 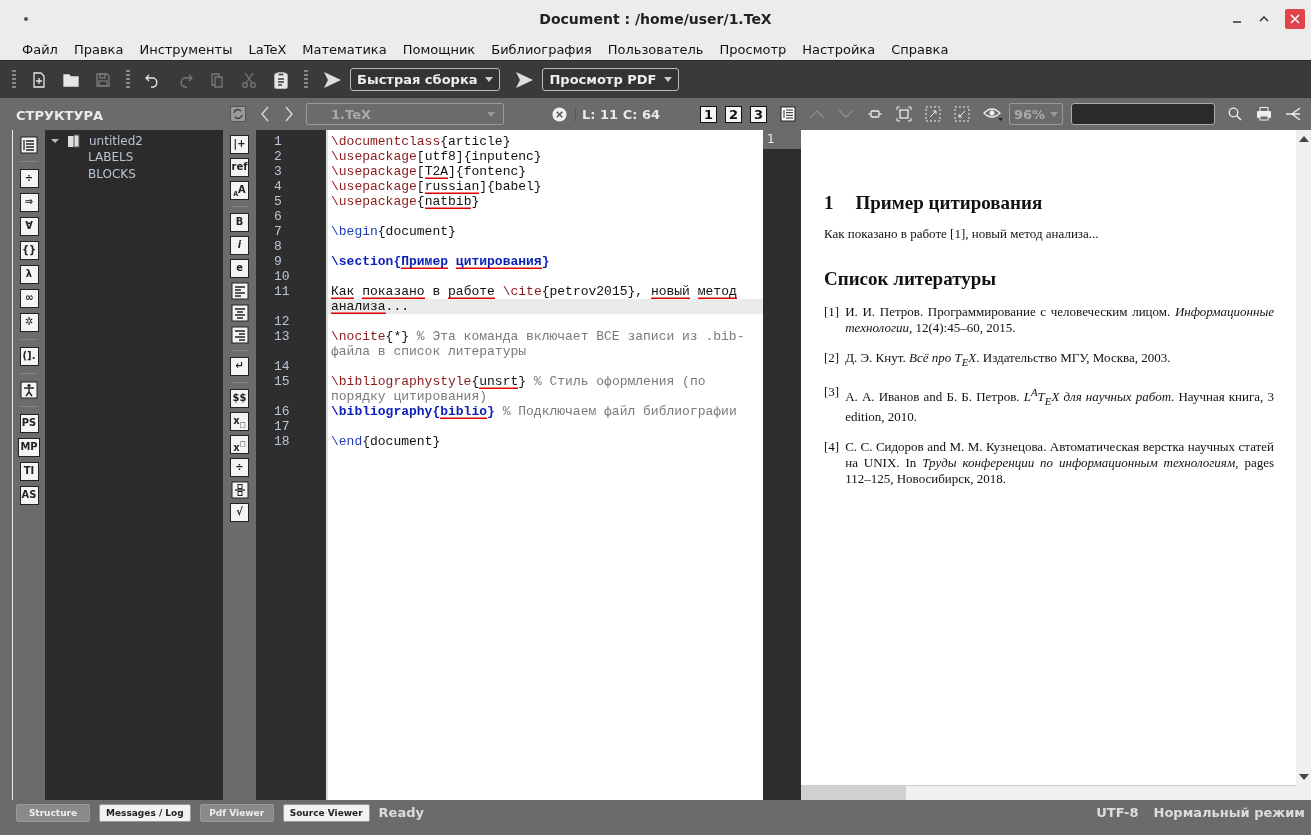 What do you see at coordinates (29, 322) in the screenshot?
I see `tool-button: ✲` at bounding box center [29, 322].